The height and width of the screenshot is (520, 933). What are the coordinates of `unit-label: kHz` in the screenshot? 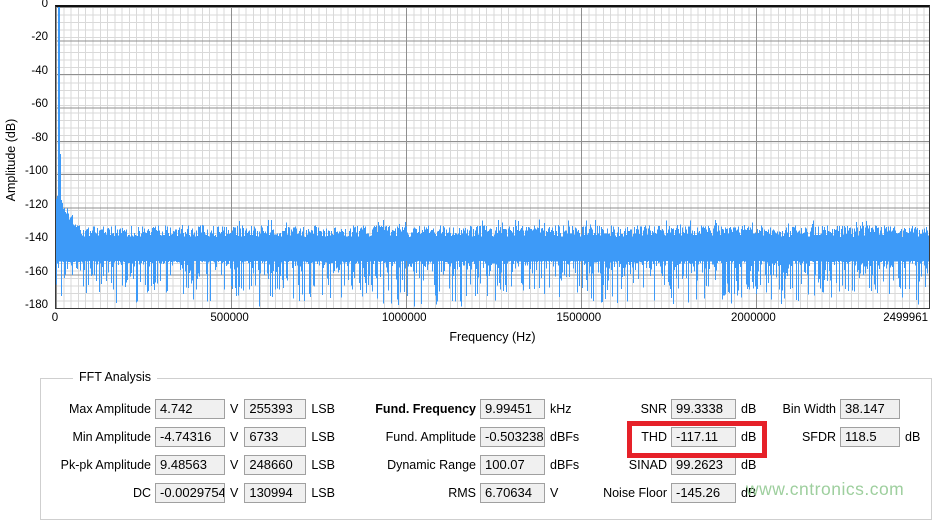 It's located at (561, 409).